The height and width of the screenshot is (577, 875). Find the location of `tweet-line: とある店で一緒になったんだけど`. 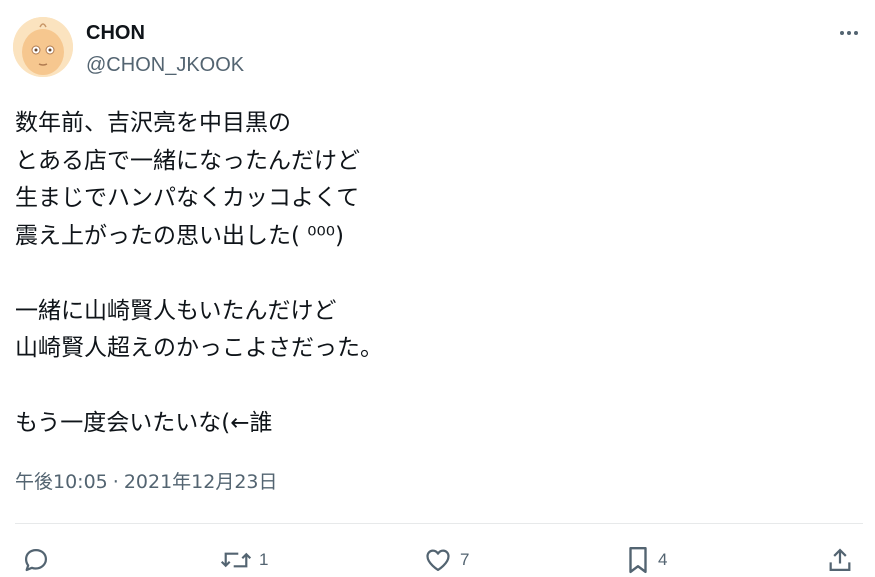

tweet-line: とある店で一緒になったんだけど is located at coordinates (187, 160).